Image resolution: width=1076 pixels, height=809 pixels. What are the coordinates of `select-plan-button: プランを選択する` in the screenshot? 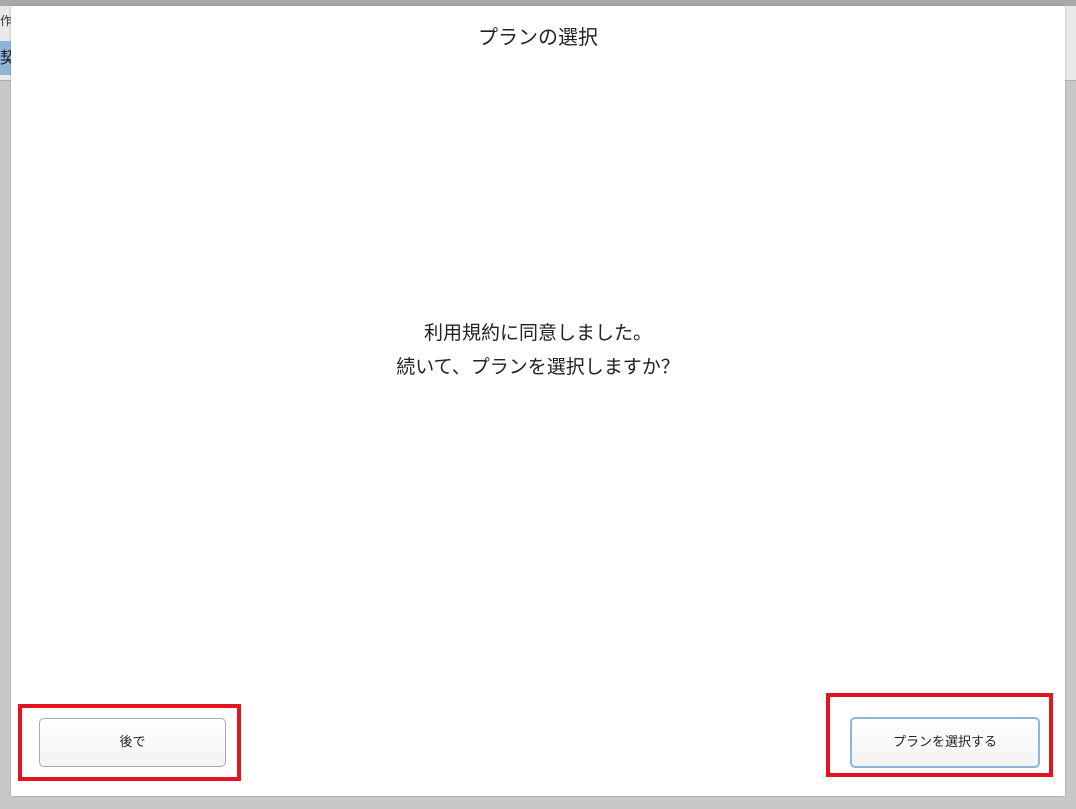 It's located at (945, 742).